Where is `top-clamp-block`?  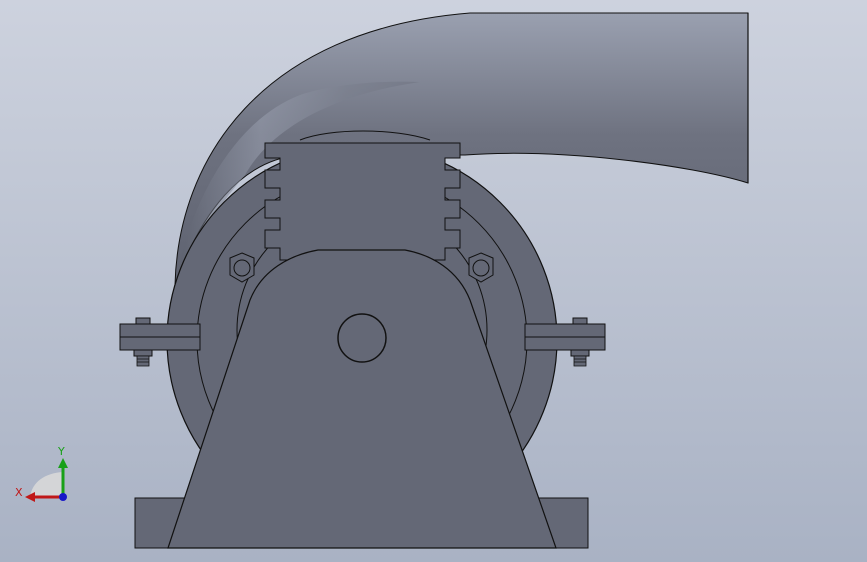 top-clamp-block is located at coordinates (362, 201).